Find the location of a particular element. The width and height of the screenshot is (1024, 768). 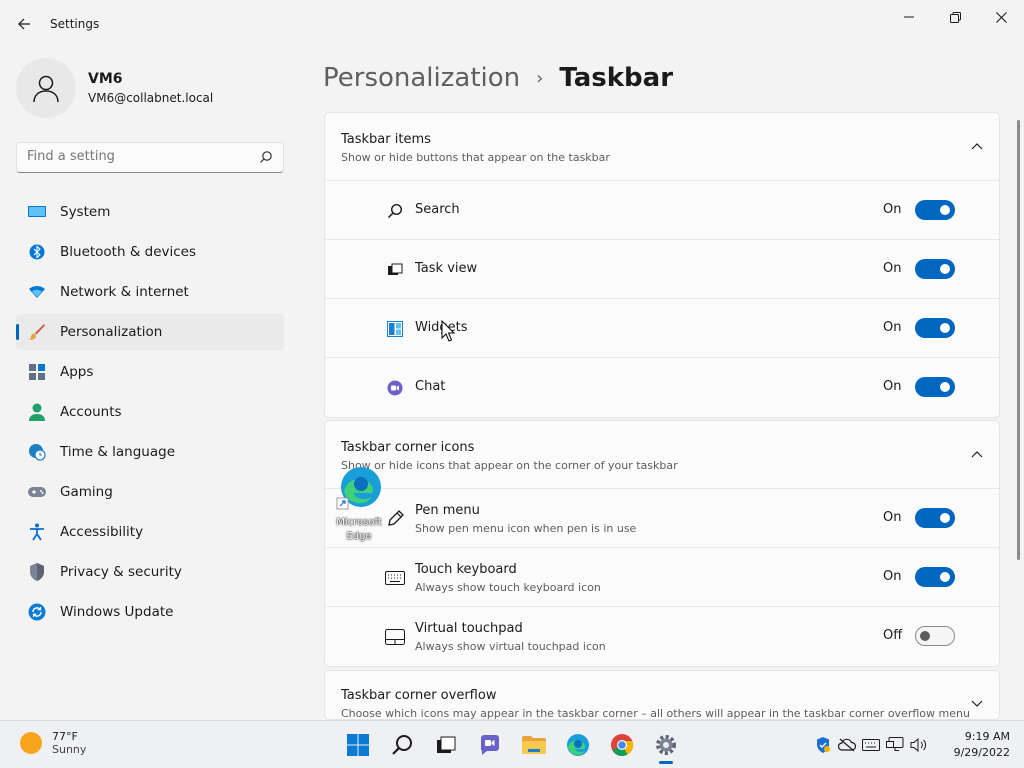

sidebar-item-label: Apps is located at coordinates (77, 372).